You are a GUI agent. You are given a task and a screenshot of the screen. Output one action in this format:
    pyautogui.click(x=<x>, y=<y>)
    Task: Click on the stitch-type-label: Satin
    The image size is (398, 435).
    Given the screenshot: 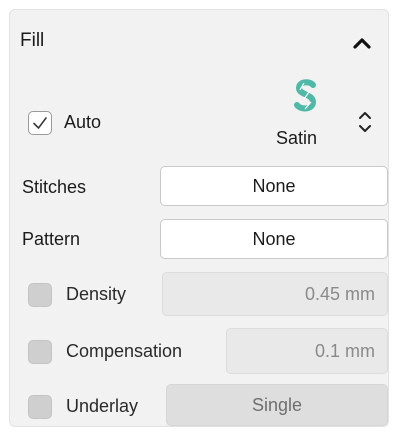 What is the action you would take?
    pyautogui.click(x=297, y=138)
    